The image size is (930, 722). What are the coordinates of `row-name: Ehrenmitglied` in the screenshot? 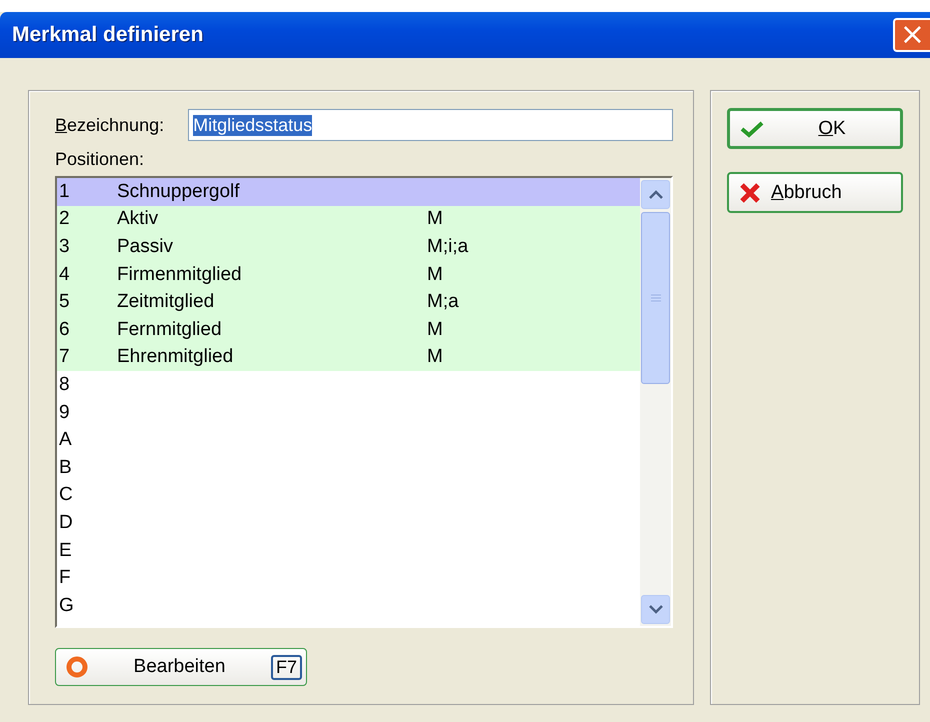 It's located at (175, 357).